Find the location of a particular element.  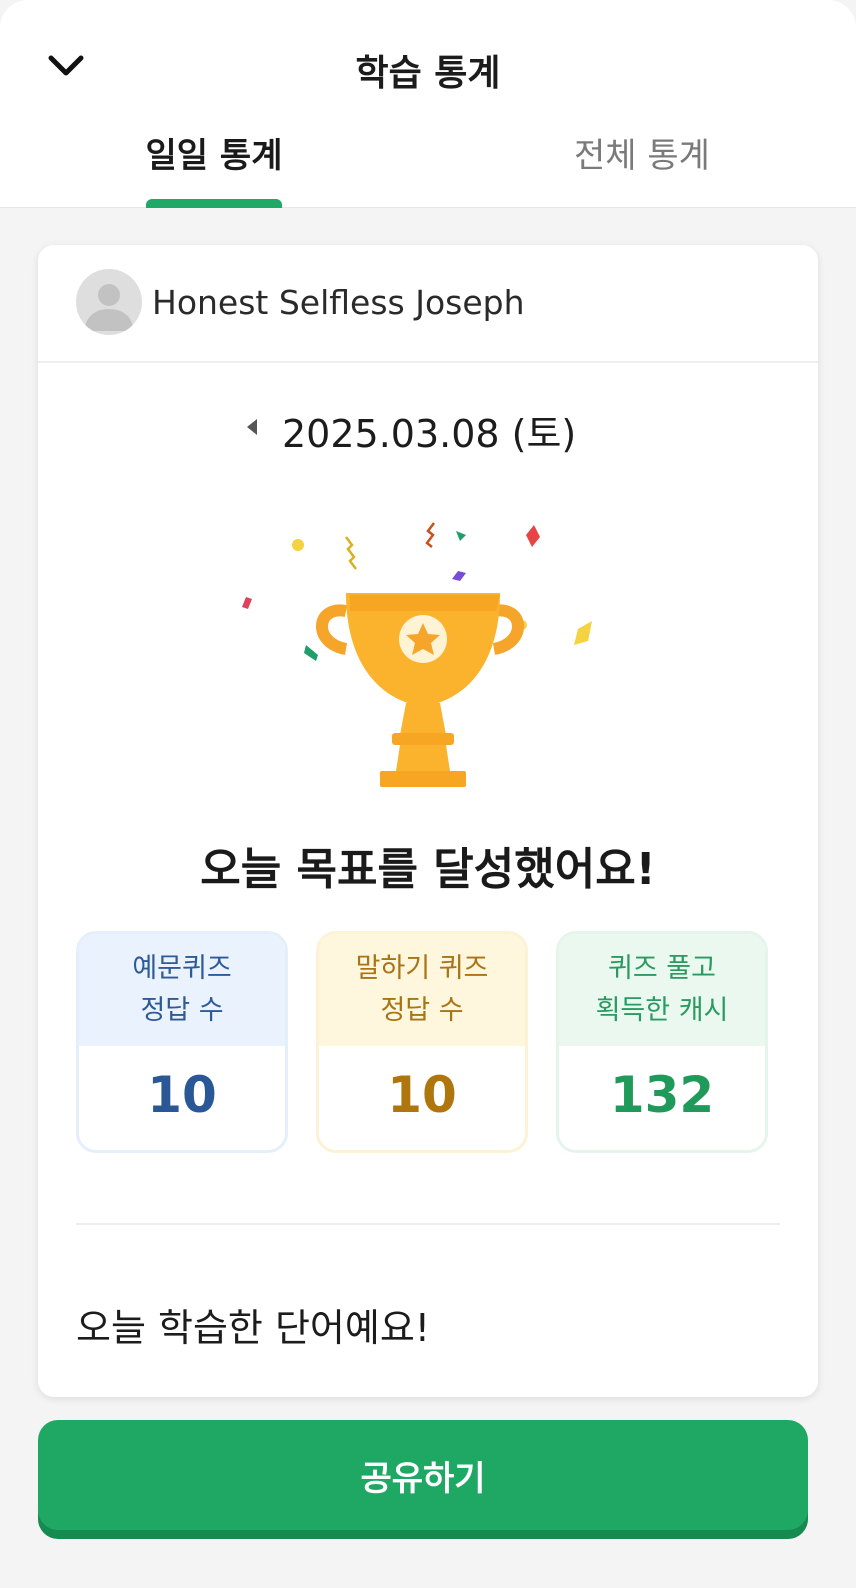

tab-label: 일일 통계 is located at coordinates (214, 156).